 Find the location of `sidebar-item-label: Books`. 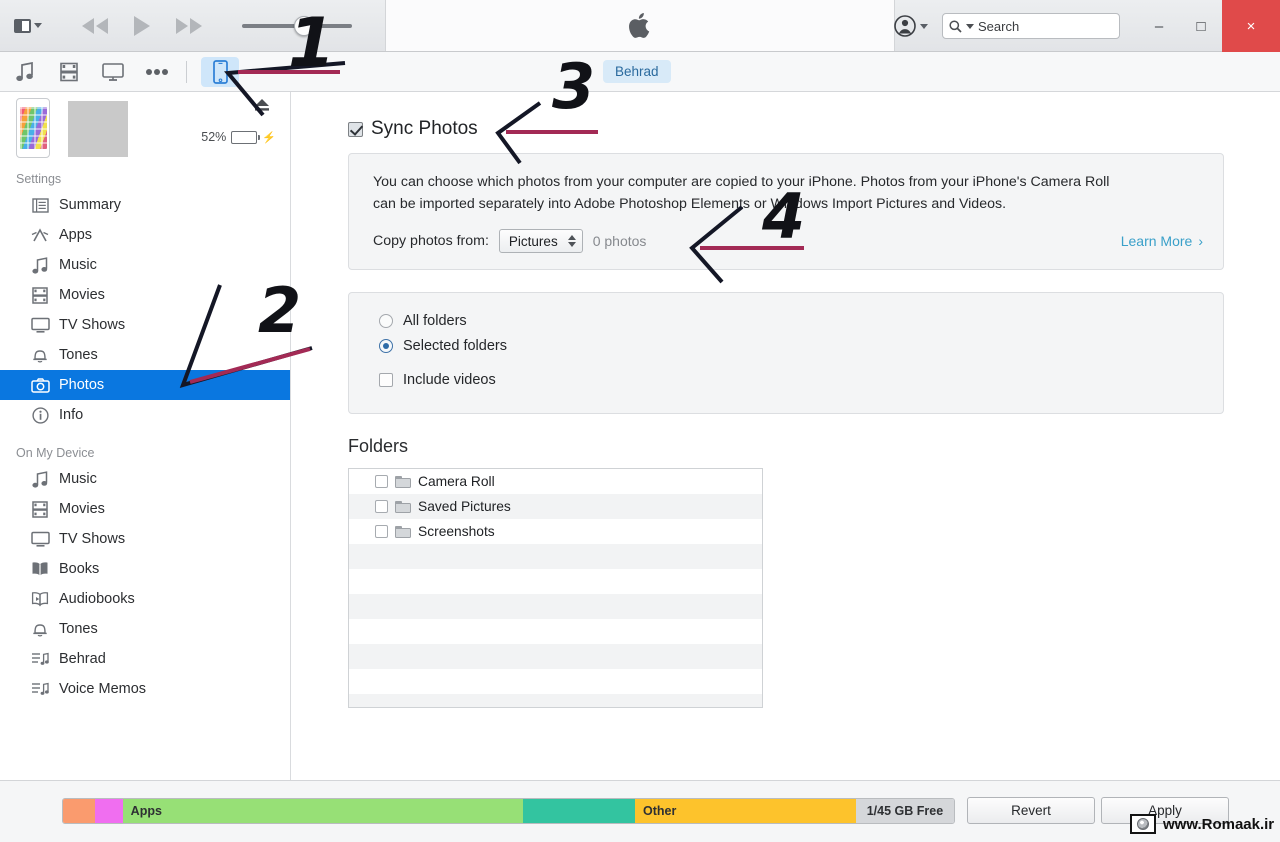

sidebar-item-label: Books is located at coordinates (79, 569).